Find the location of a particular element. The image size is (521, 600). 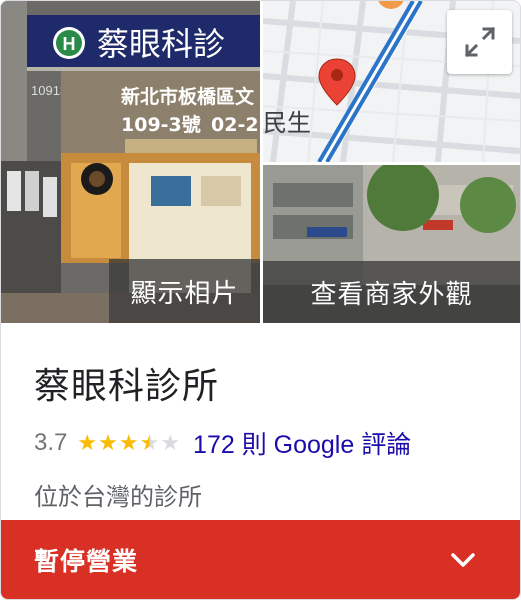

street-view-label: 查看商家外觀 is located at coordinates (391, 294).